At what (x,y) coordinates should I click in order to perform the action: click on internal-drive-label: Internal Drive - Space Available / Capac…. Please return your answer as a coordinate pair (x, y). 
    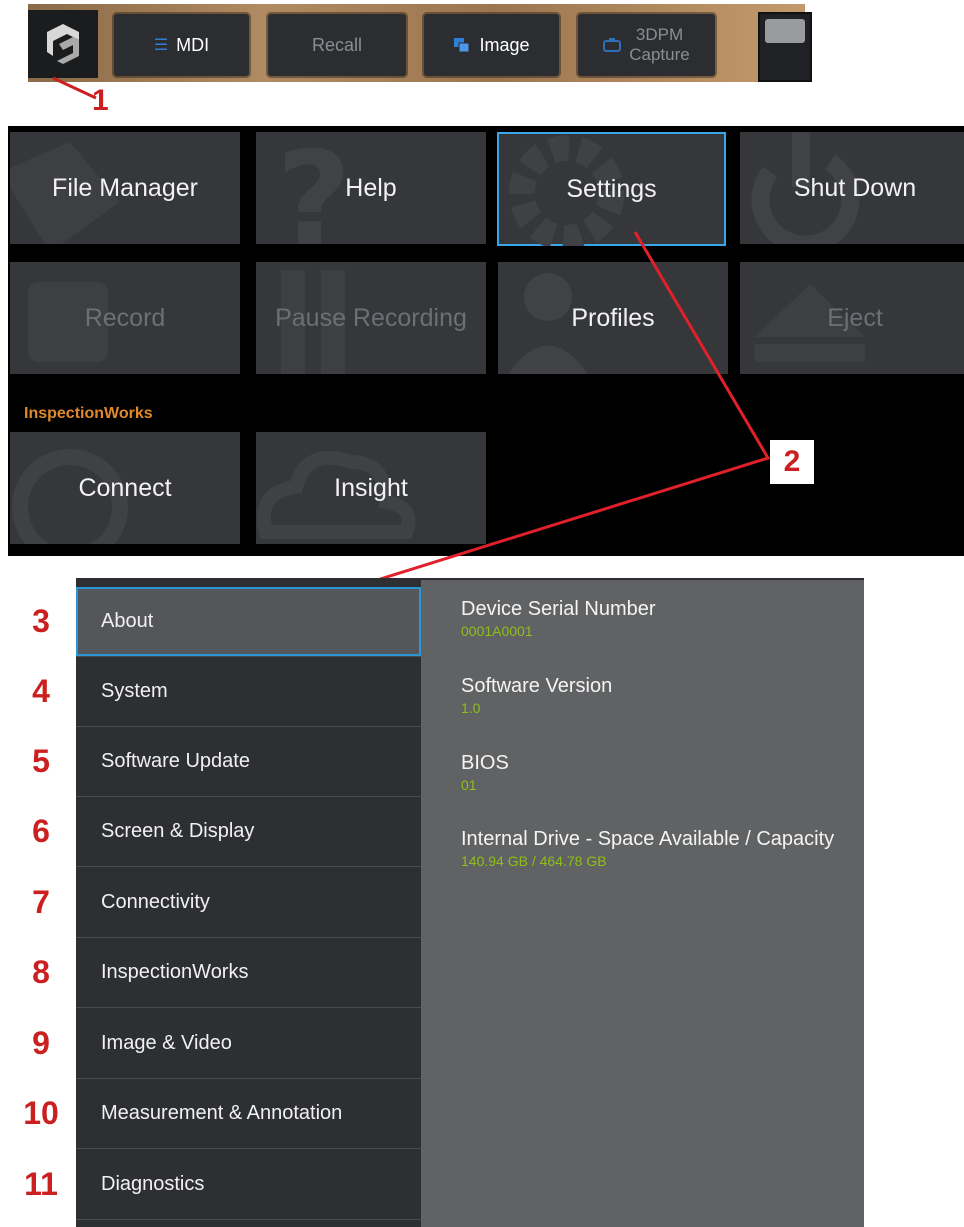
    Looking at the image, I should click on (648, 839).